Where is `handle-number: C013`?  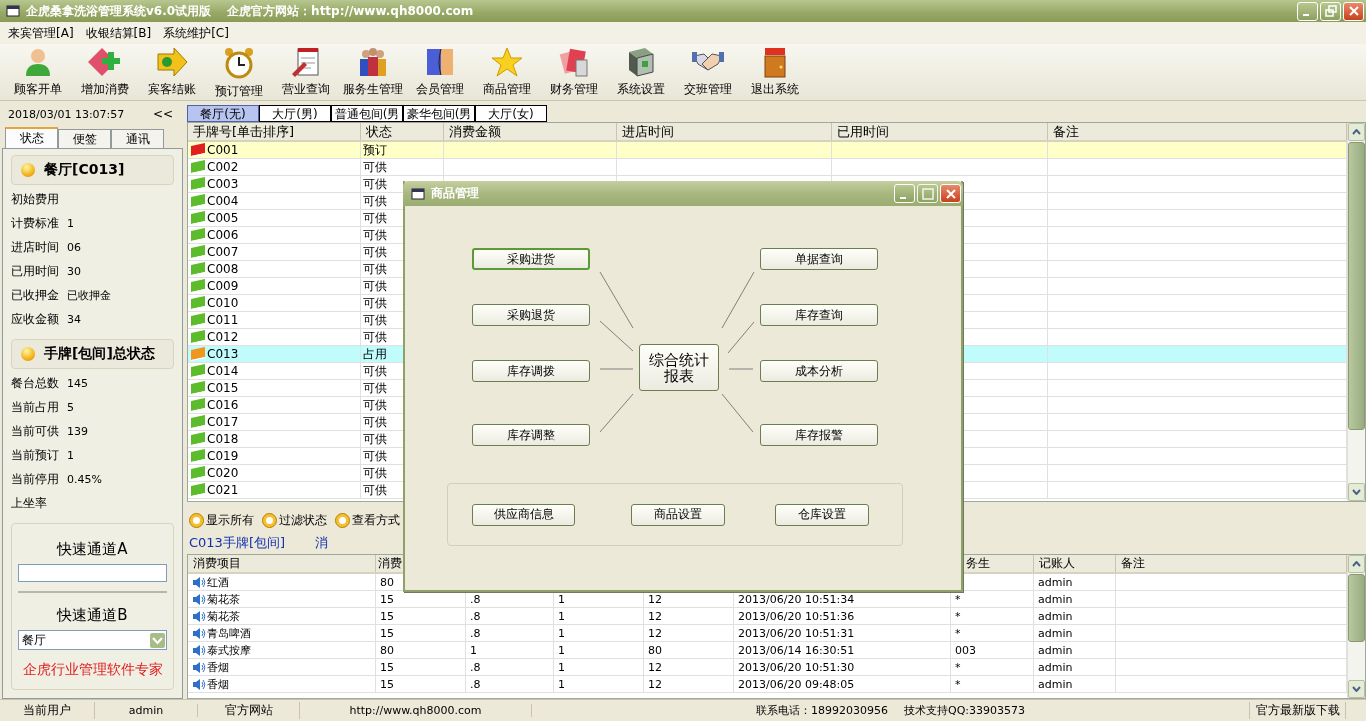 handle-number: C013 is located at coordinates (223, 354).